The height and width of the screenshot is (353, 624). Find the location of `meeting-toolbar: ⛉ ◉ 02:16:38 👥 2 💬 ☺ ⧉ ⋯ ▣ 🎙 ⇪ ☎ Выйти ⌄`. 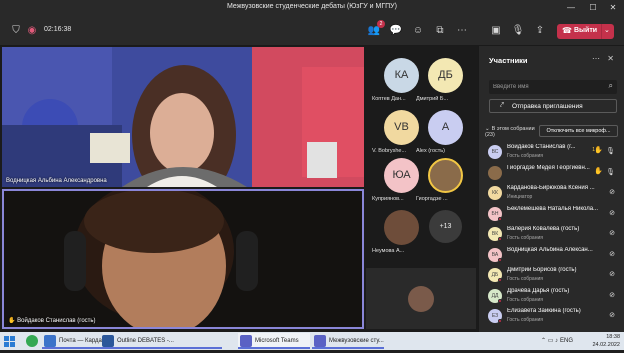

meeting-toolbar: ⛉ ◉ 02:16:38 👥 2 💬 ☺ ⧉ ⋯ ▣ 🎙 ⇪ ☎ Выйти ⌄ is located at coordinates (312, 31).